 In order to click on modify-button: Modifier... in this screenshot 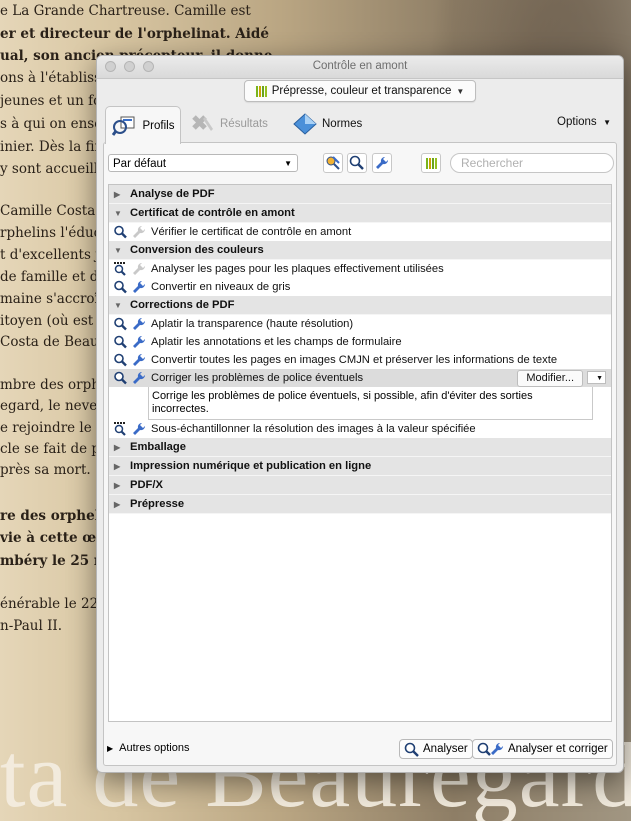, I will do `click(550, 378)`.